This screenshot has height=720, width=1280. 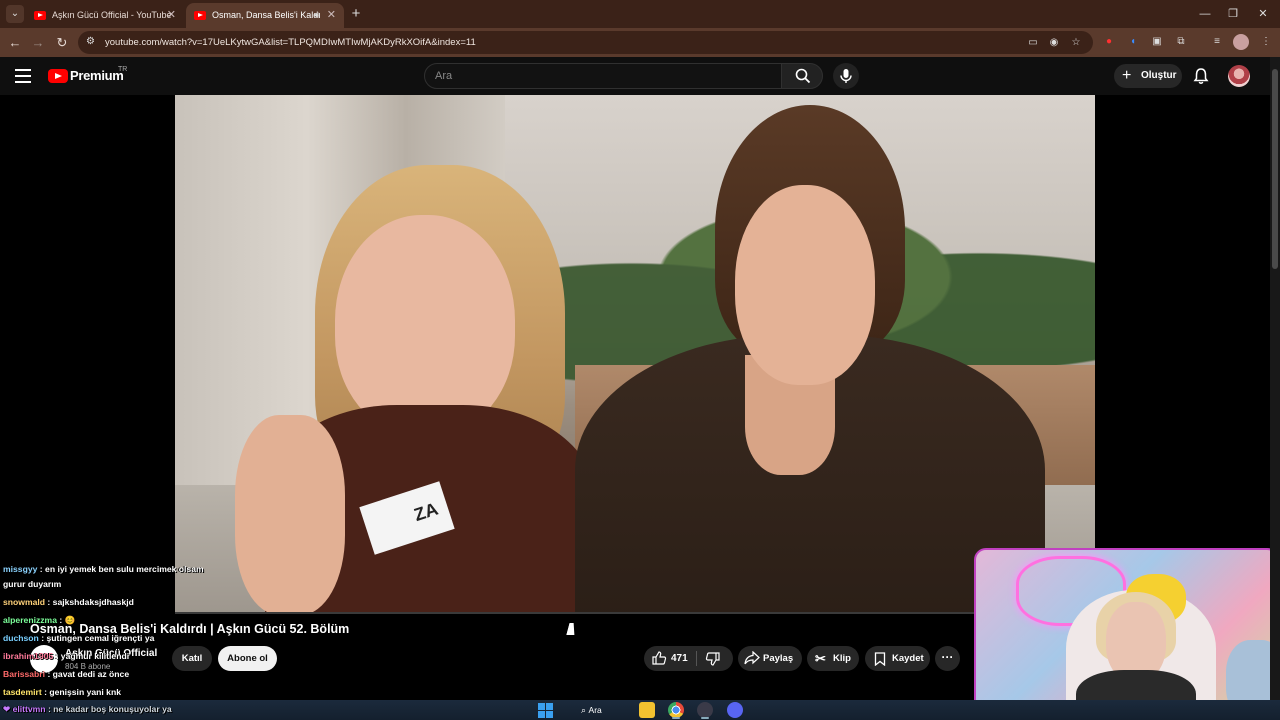 I want to click on search-icon: ⌕, so click(x=585, y=710).